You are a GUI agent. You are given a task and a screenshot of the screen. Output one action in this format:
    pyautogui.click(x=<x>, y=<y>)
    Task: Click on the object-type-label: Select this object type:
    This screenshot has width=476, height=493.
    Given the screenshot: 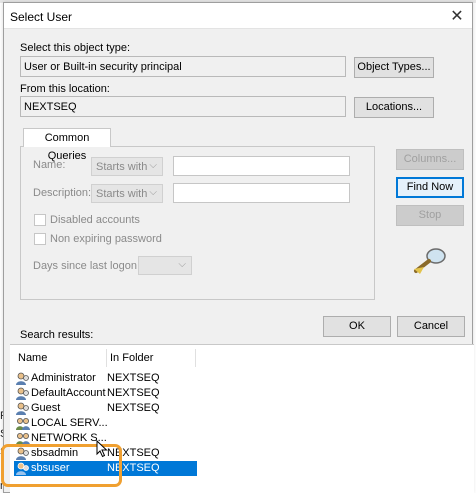 What is the action you would take?
    pyautogui.click(x=75, y=48)
    